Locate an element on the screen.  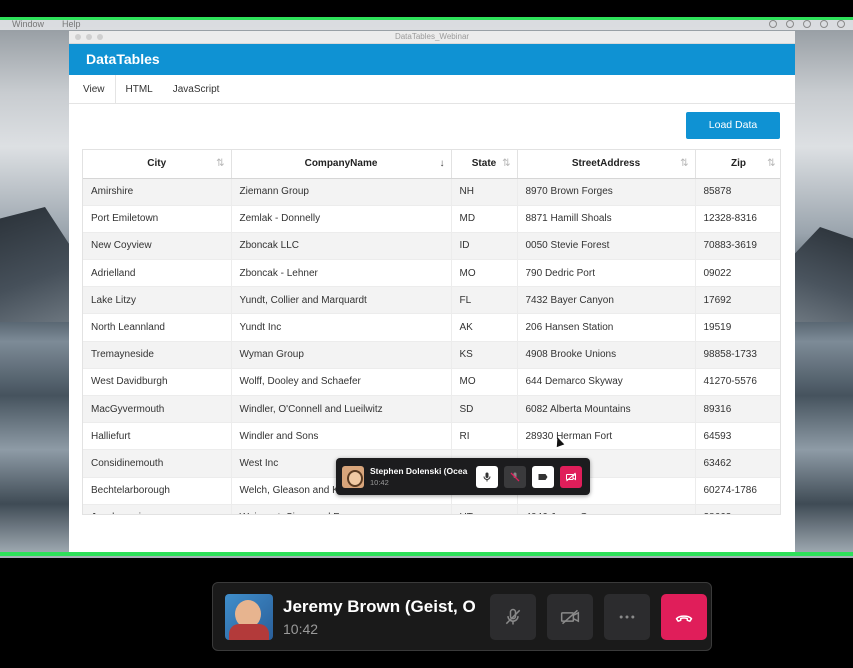
table-cell: Ziemann Group is located at coordinates (341, 192).